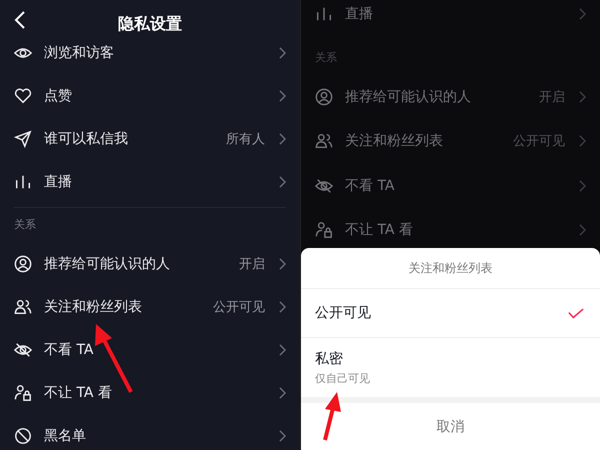 Image resolution: width=600 pixels, height=450 pixels. I want to click on row-label: 点赞, so click(58, 95).